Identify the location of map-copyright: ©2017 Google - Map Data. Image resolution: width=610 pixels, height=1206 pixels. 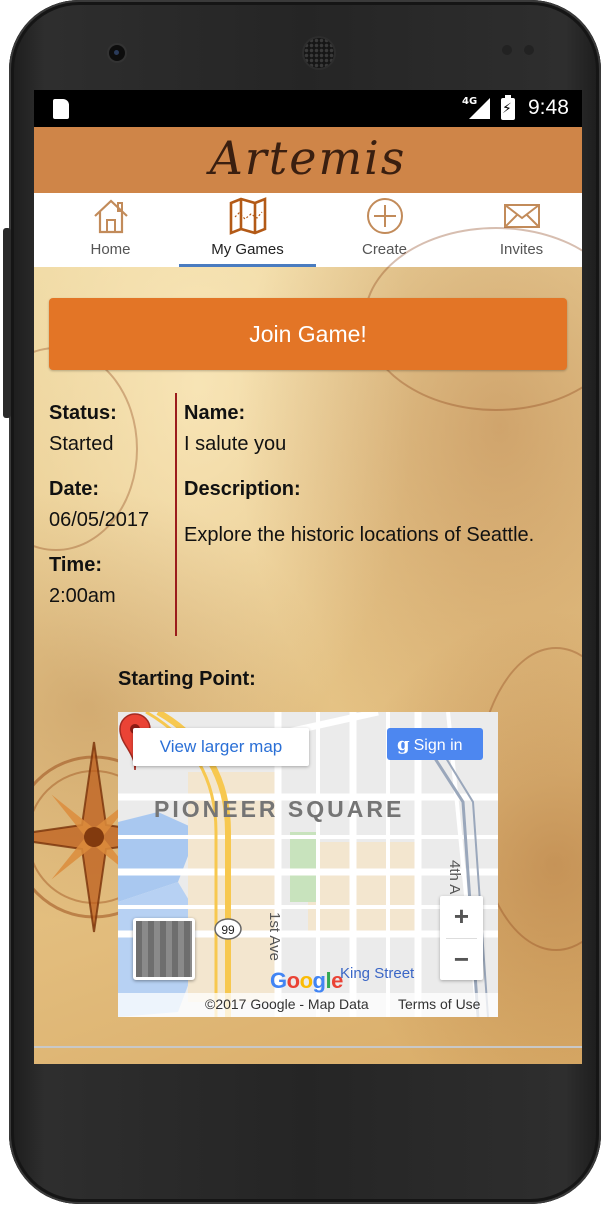
(287, 1004).